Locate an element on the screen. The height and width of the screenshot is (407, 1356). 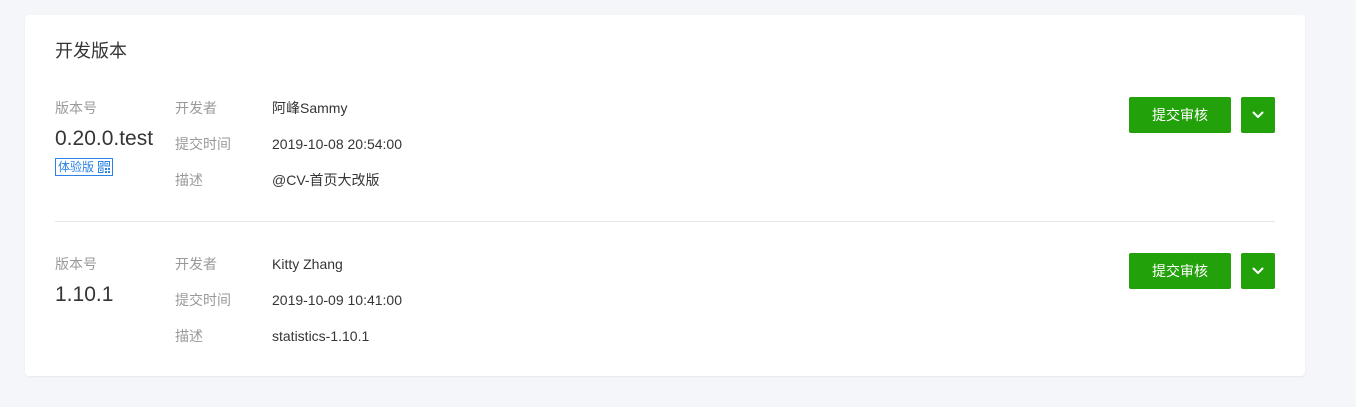
submit-time-value: 2019-10-08 20:54:00 is located at coordinates (337, 144).